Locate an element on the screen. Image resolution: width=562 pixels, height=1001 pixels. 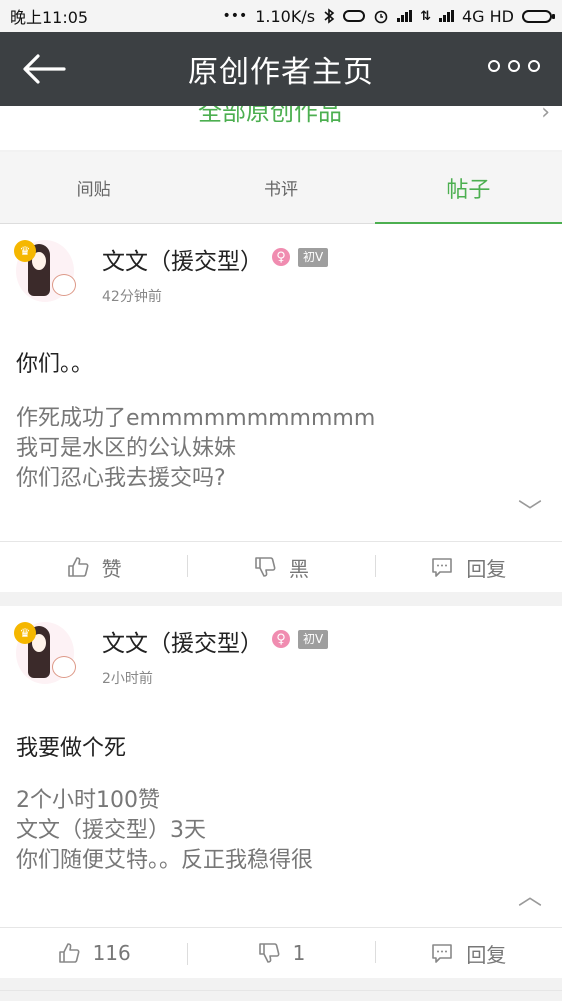
post-title: 我要做个死 is located at coordinates (71, 748).